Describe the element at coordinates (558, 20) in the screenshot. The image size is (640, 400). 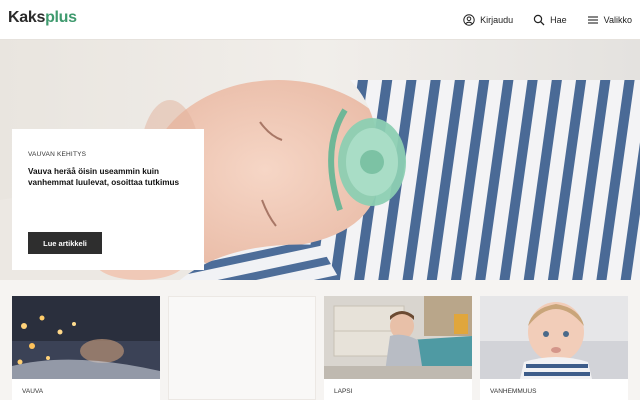
I see `search-label: Hae` at that location.